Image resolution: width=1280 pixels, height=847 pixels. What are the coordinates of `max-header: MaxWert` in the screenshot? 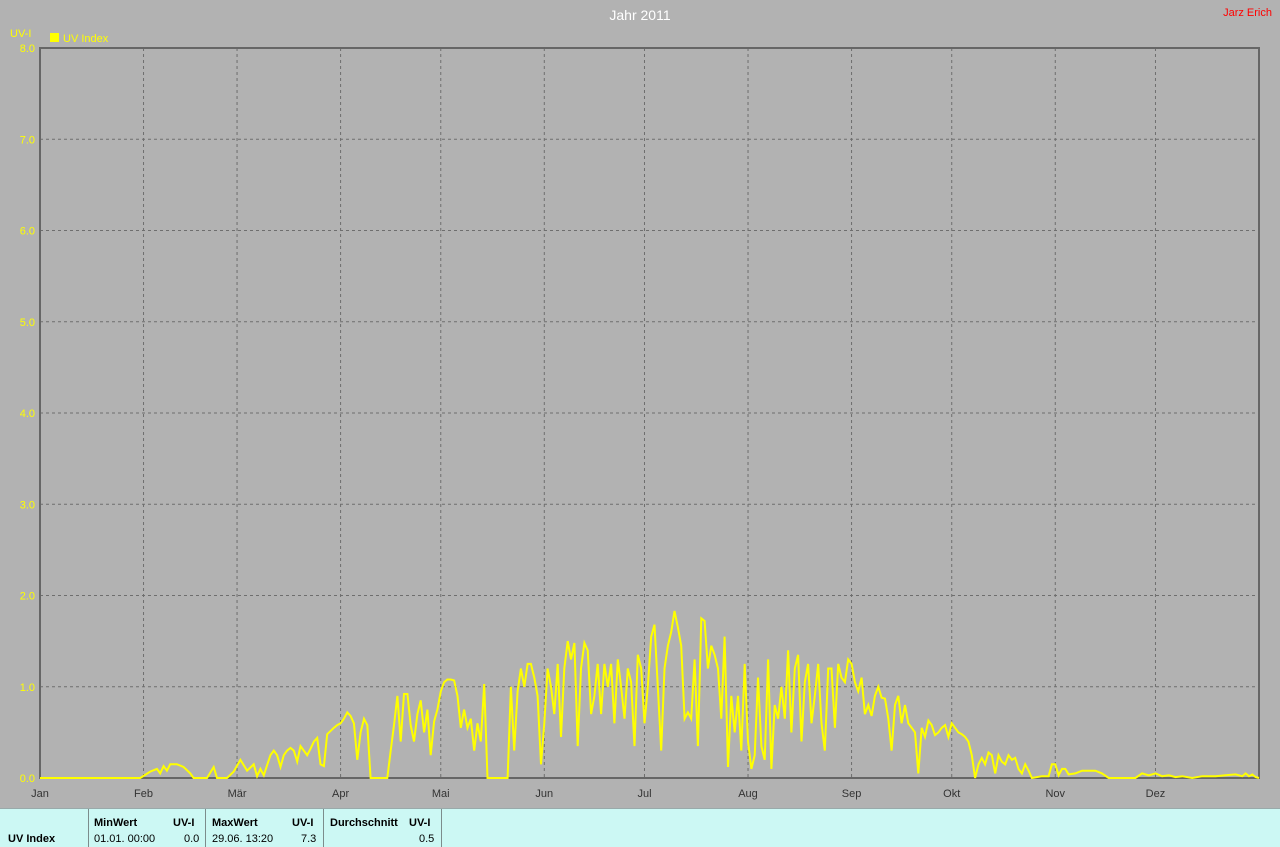 It's located at (235, 823).